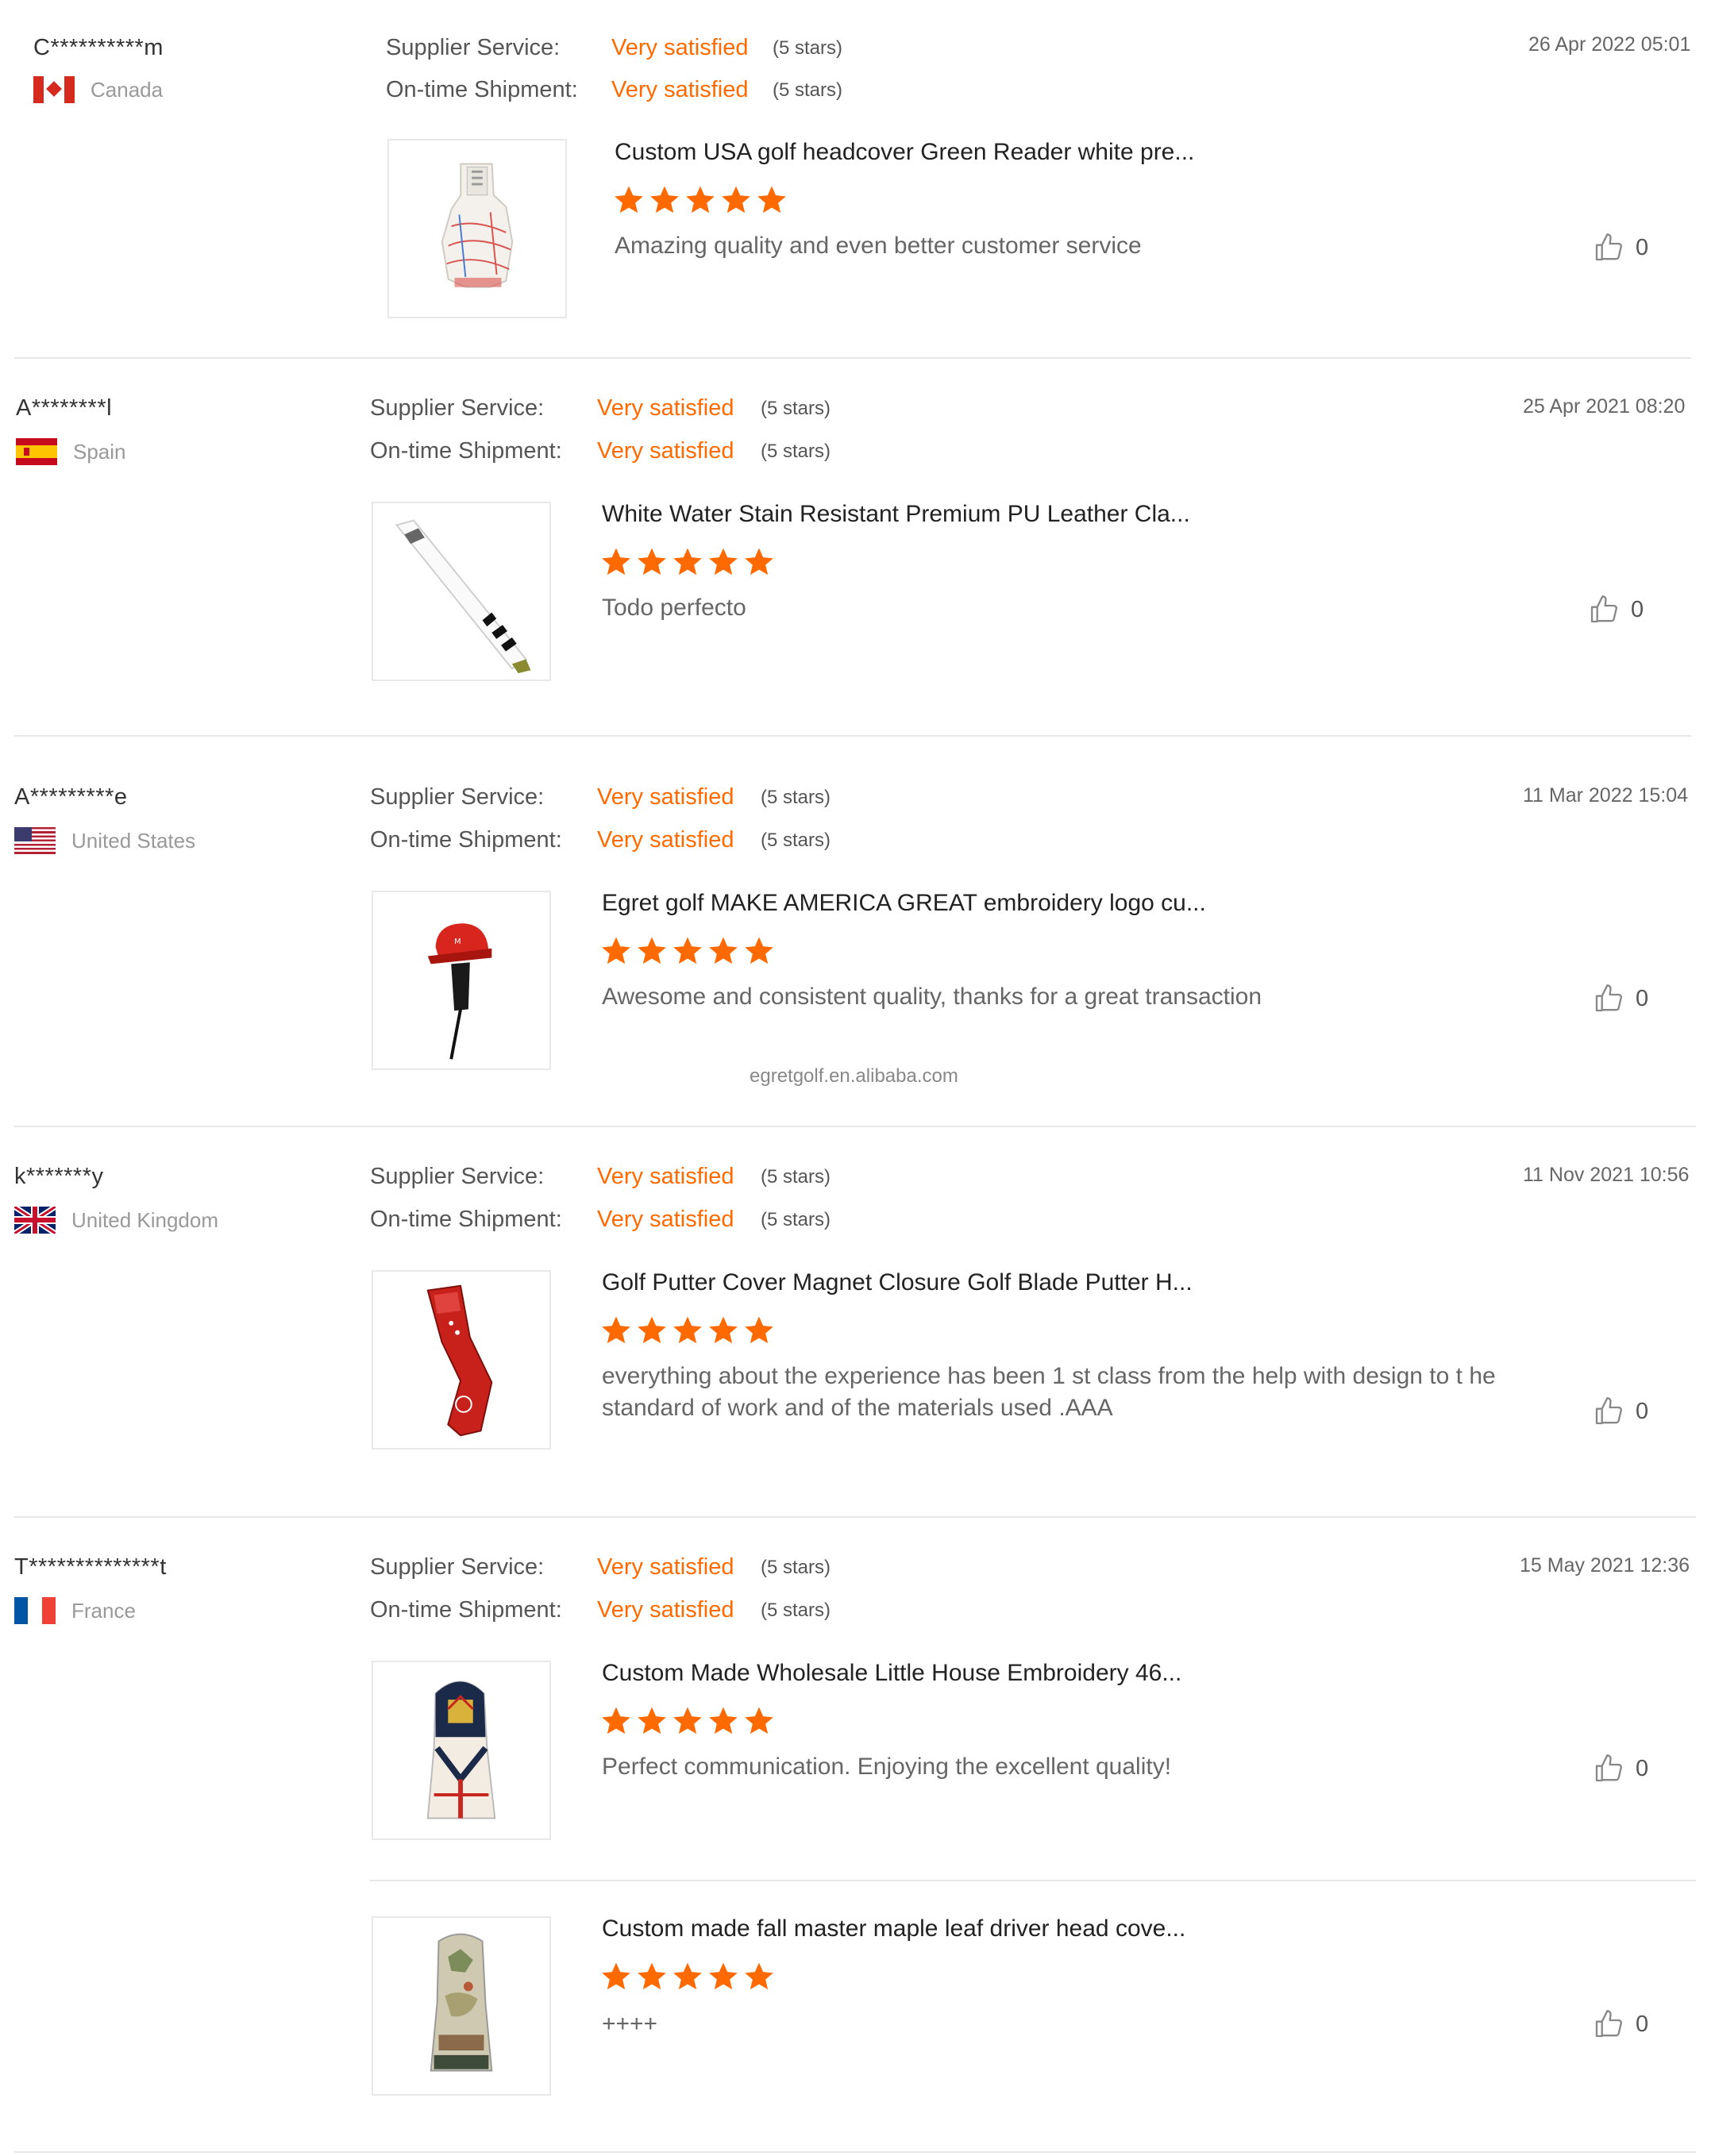 The height and width of the screenshot is (2156, 1715). I want to click on country-label: United Kingdom, so click(145, 1219).